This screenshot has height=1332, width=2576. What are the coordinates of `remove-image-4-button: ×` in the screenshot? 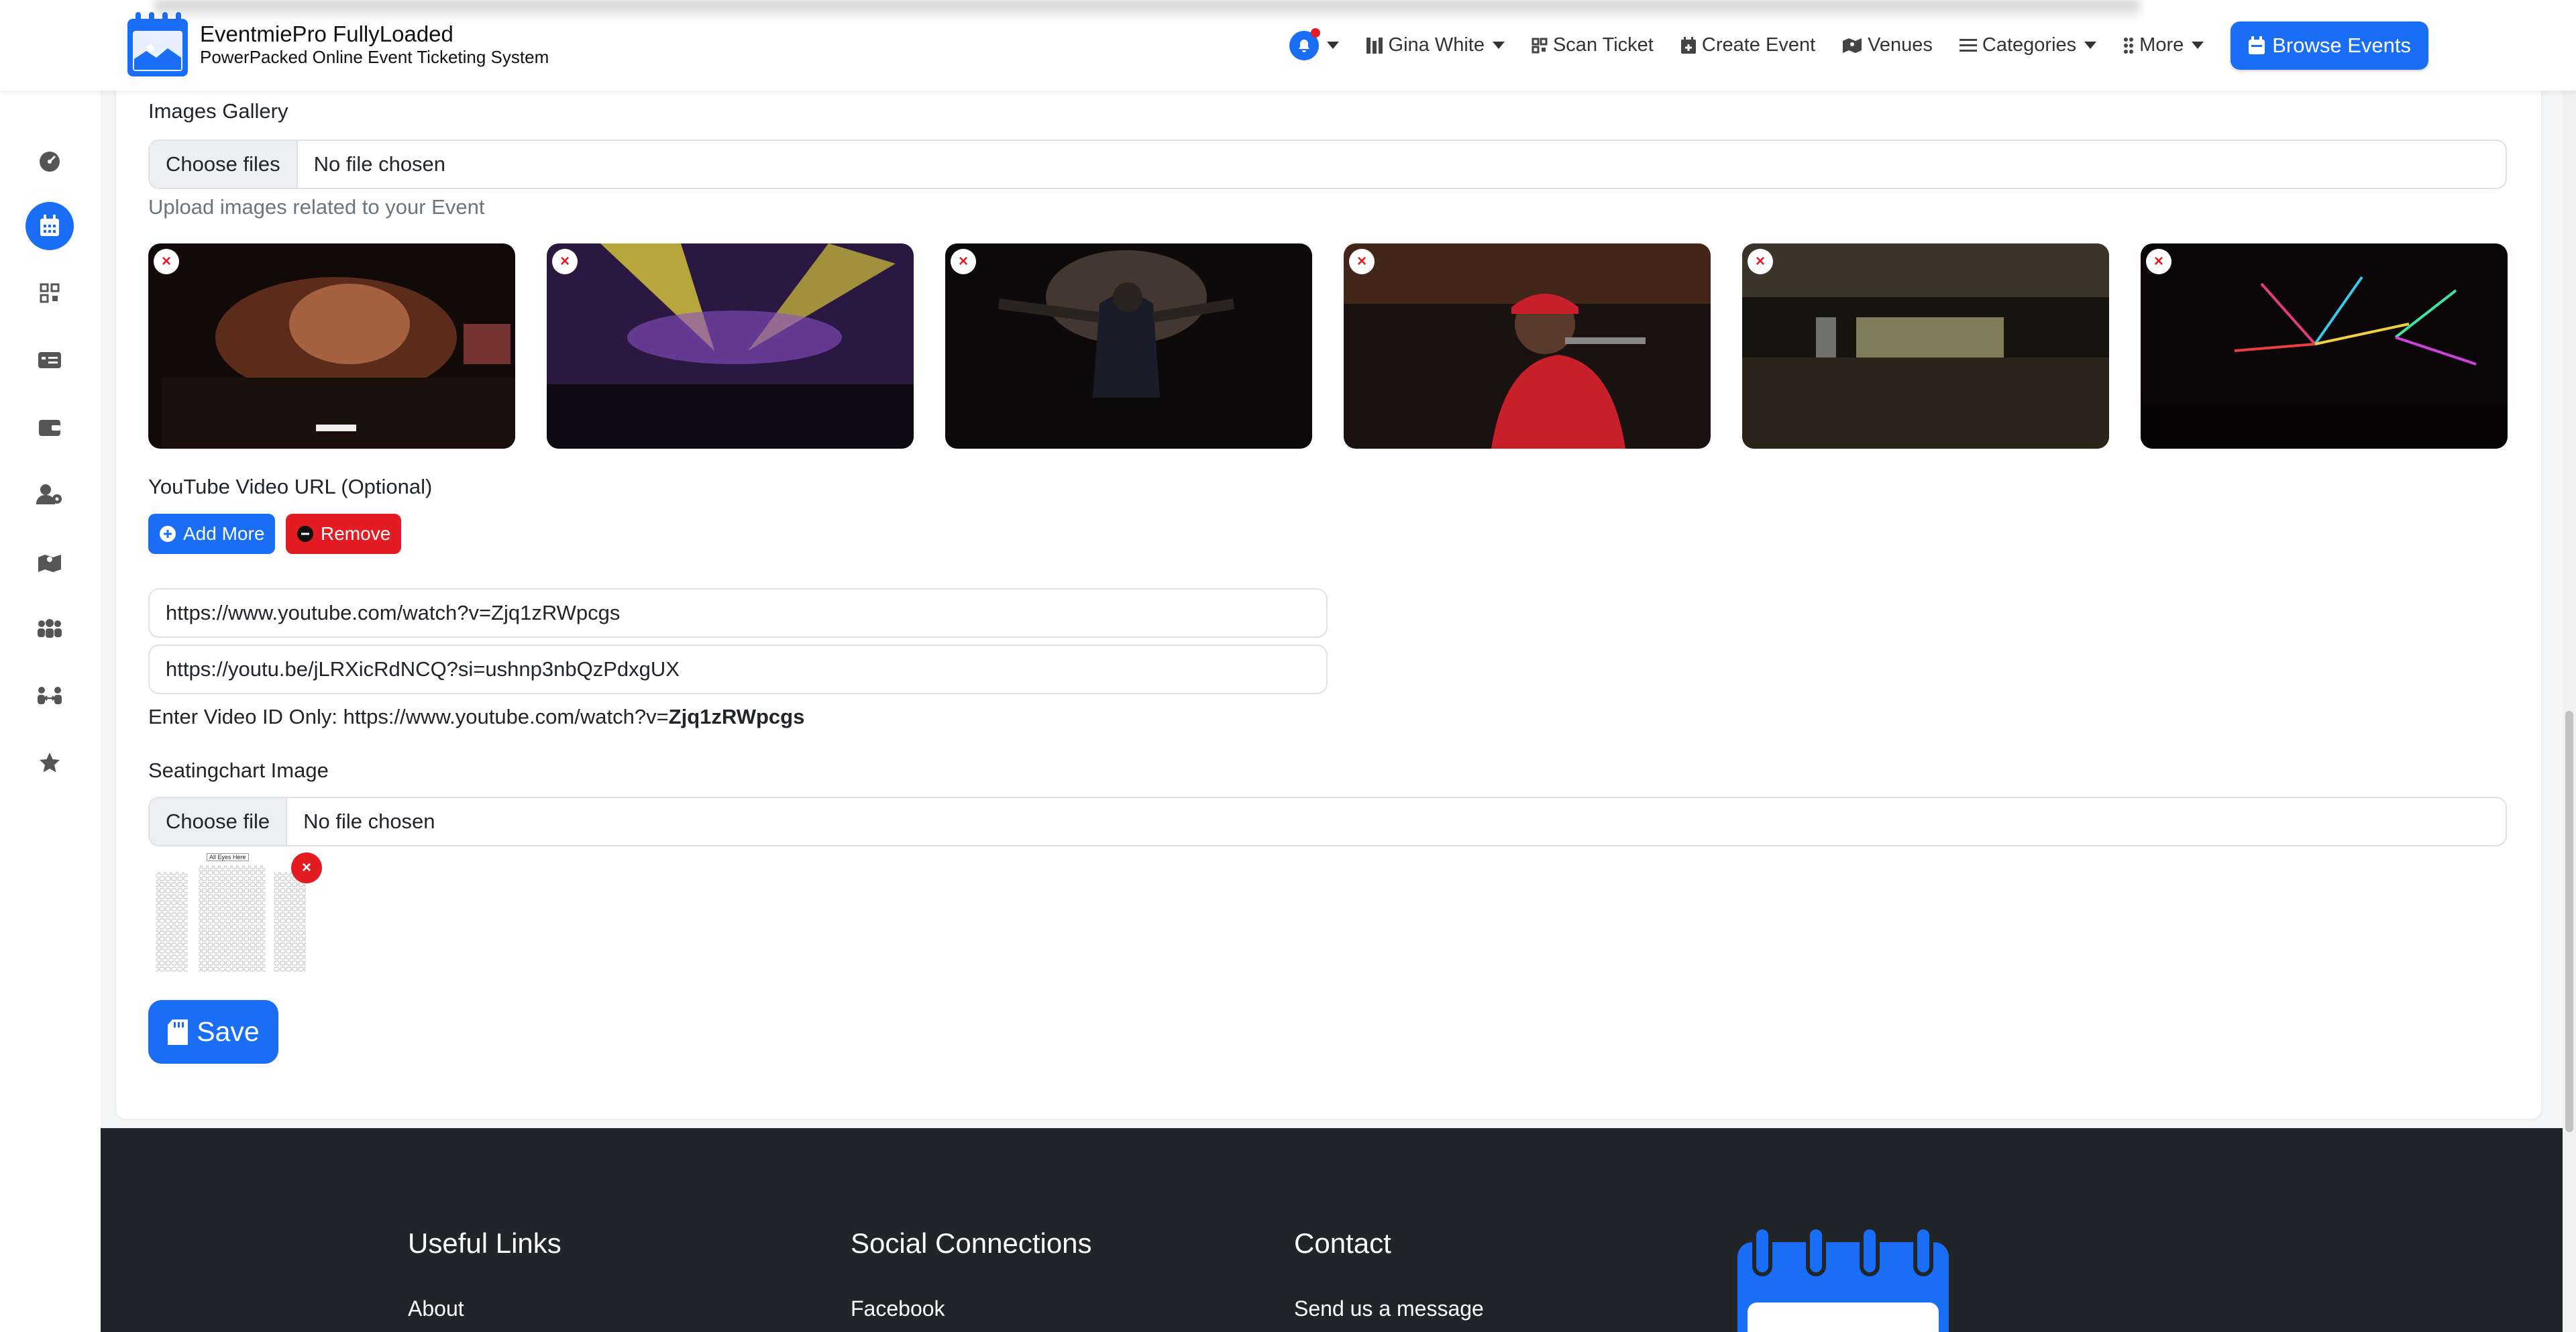 It's located at (1362, 261).